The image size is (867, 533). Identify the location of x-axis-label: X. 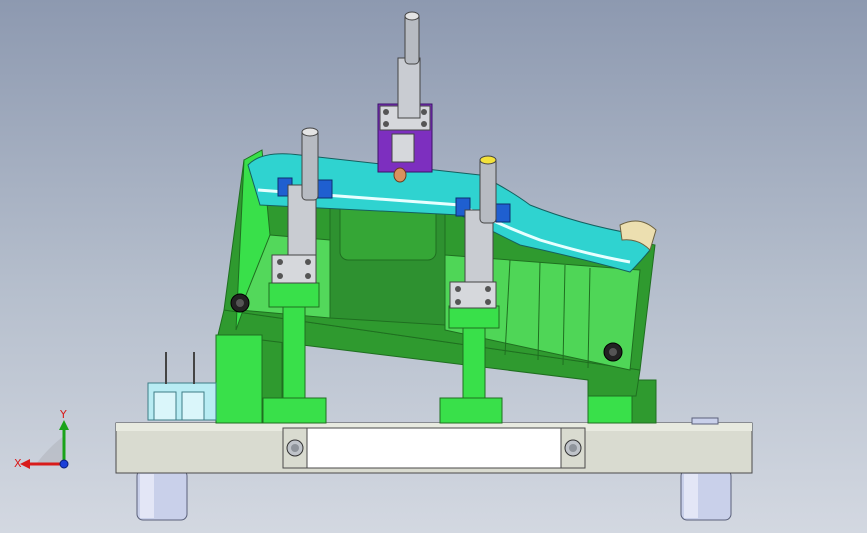
(18, 463).